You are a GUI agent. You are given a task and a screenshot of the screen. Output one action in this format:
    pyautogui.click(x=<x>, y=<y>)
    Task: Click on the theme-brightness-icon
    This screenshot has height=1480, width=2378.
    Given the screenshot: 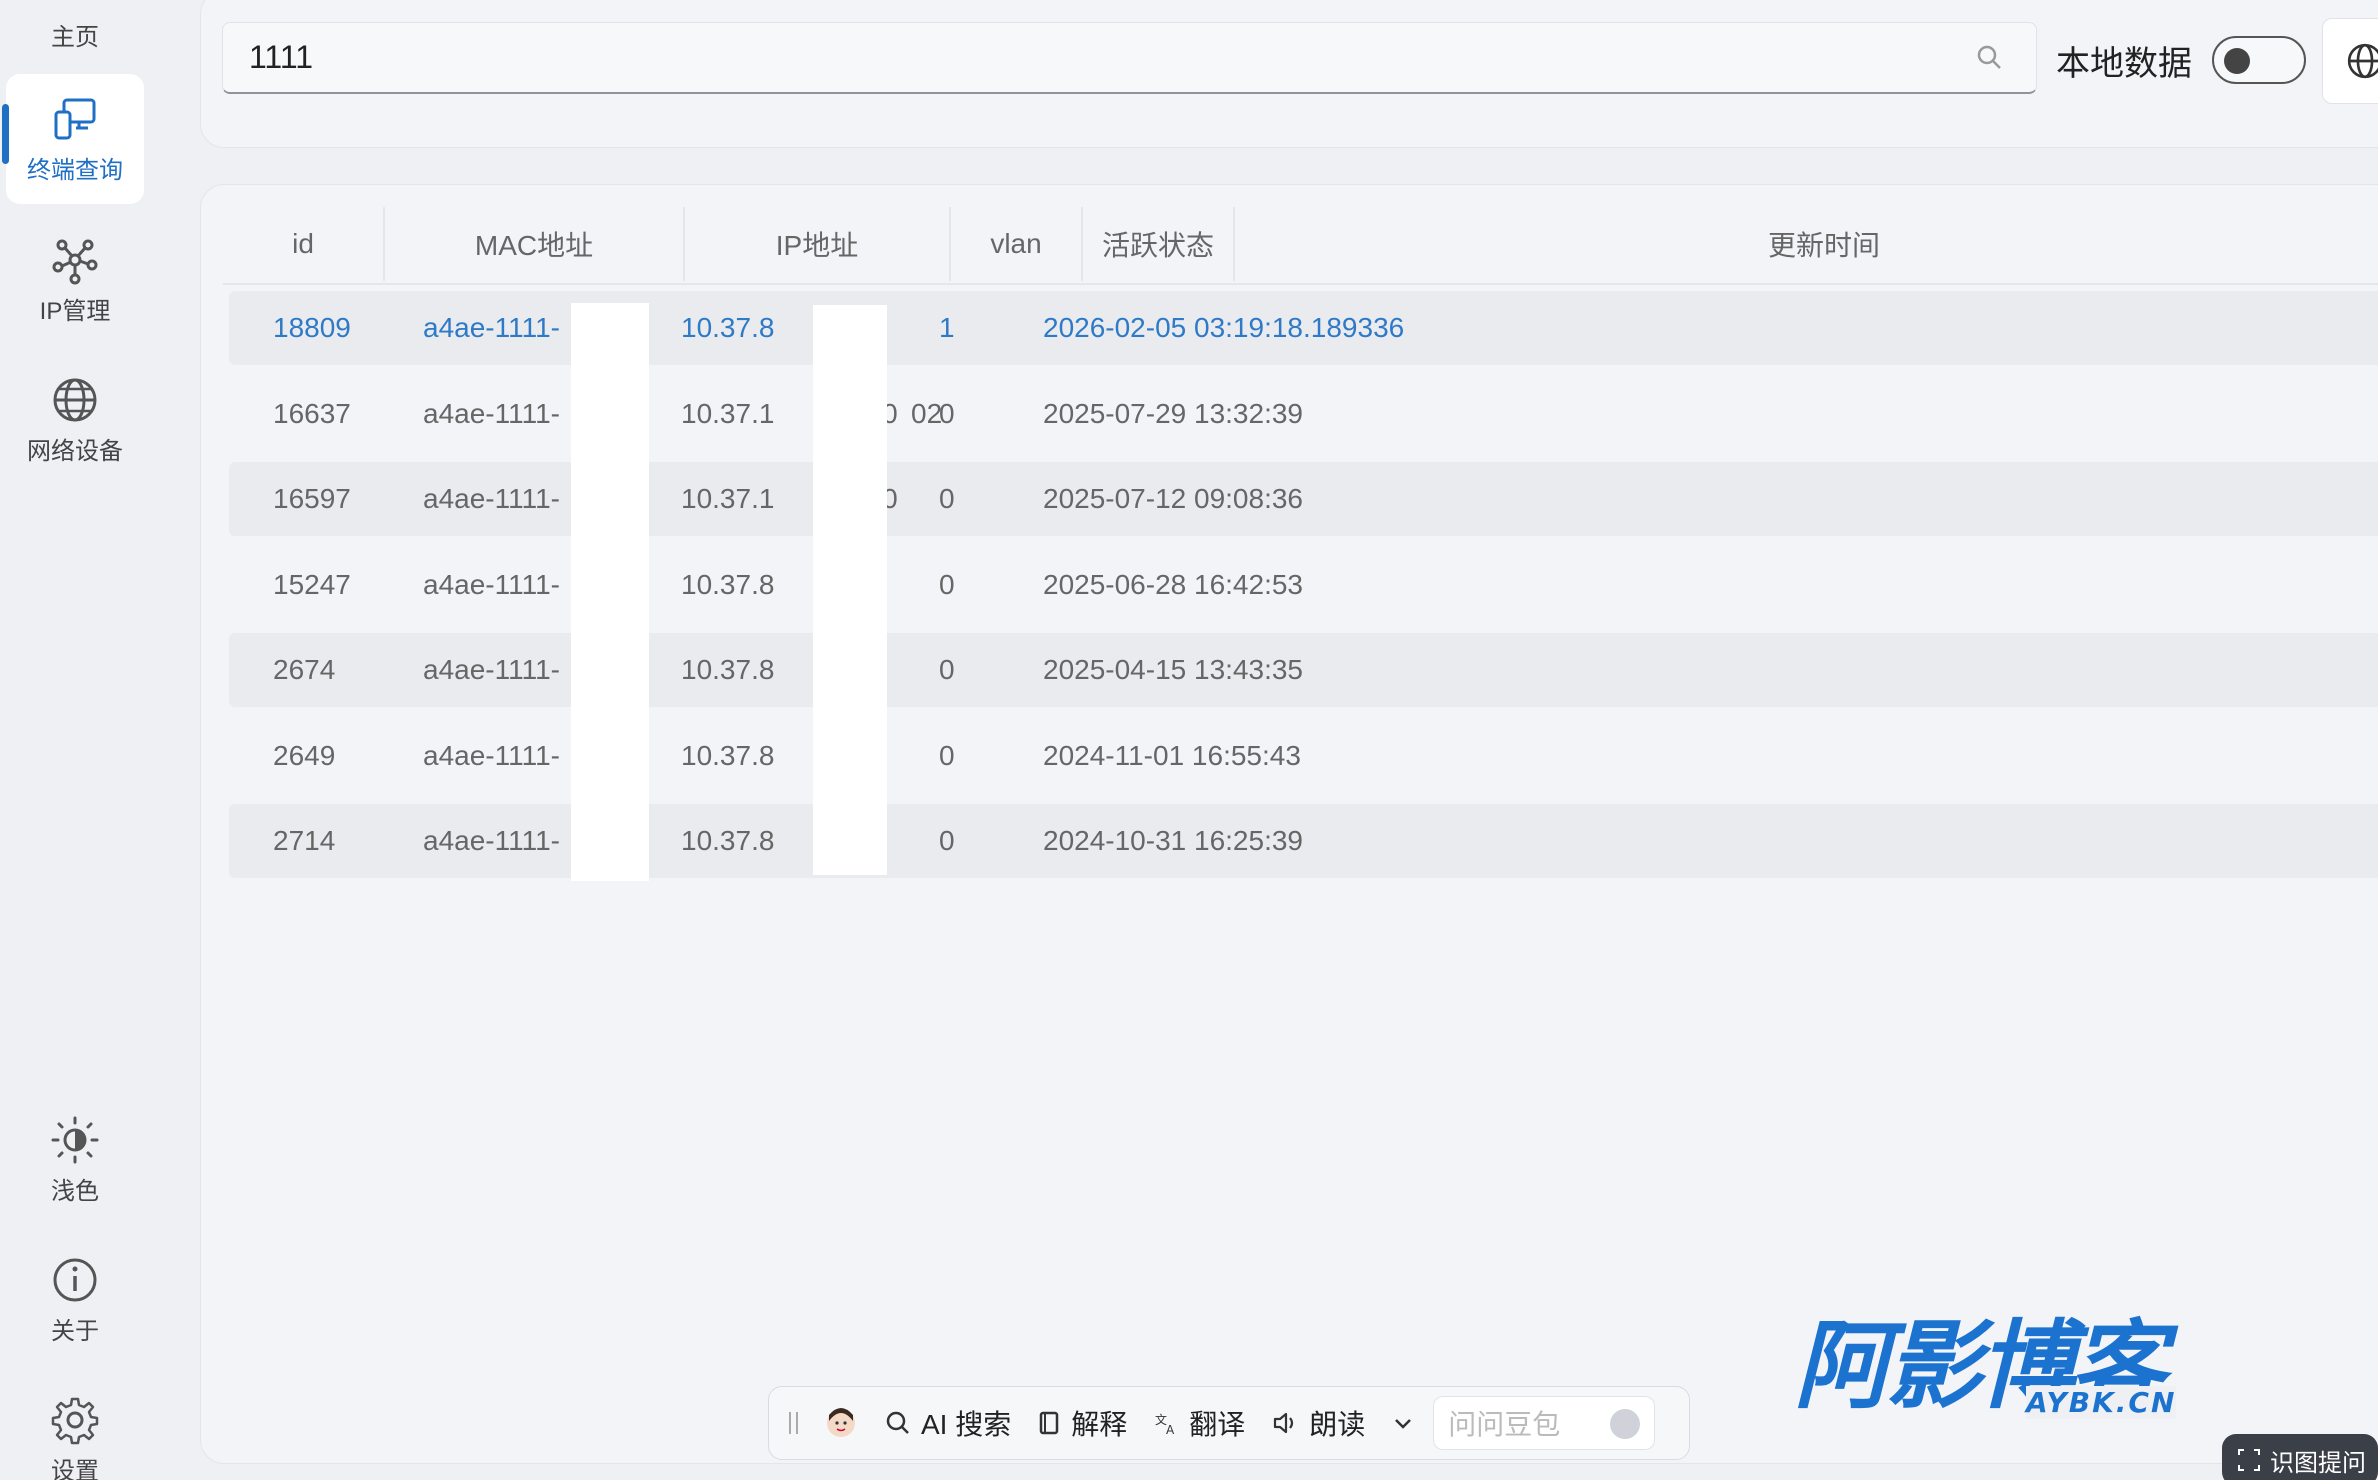 What is the action you would take?
    pyautogui.click(x=75, y=1139)
    